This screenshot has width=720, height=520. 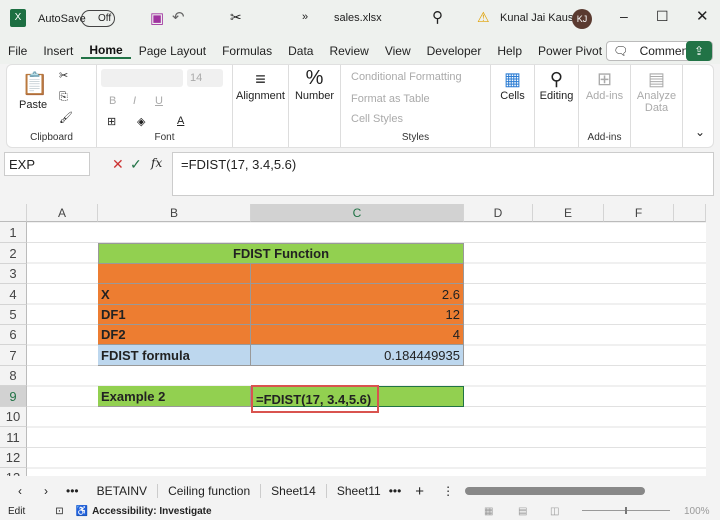 I want to click on name-box: EXP, so click(x=47, y=164).